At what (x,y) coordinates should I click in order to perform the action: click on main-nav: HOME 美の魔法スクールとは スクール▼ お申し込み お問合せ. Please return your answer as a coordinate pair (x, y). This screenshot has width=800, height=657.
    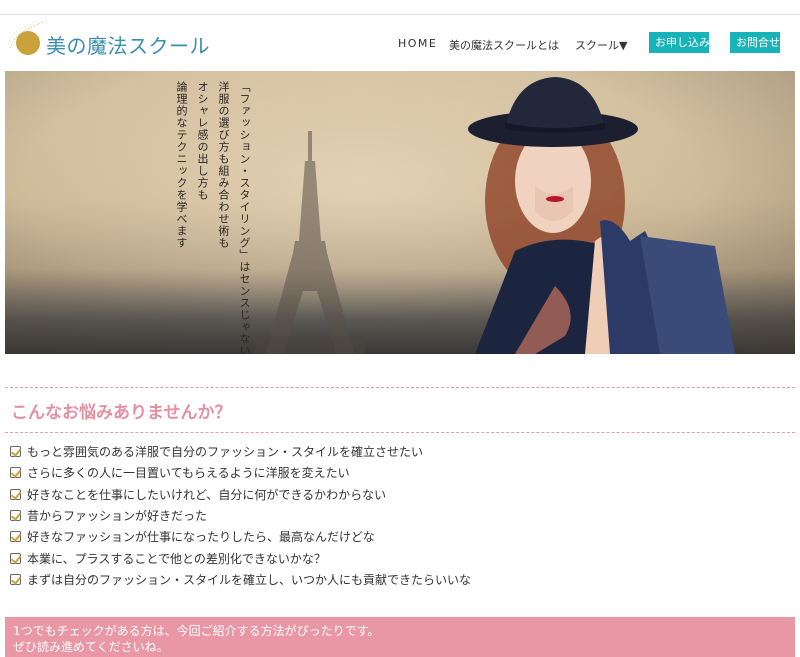
    Looking at the image, I should click on (400, 43).